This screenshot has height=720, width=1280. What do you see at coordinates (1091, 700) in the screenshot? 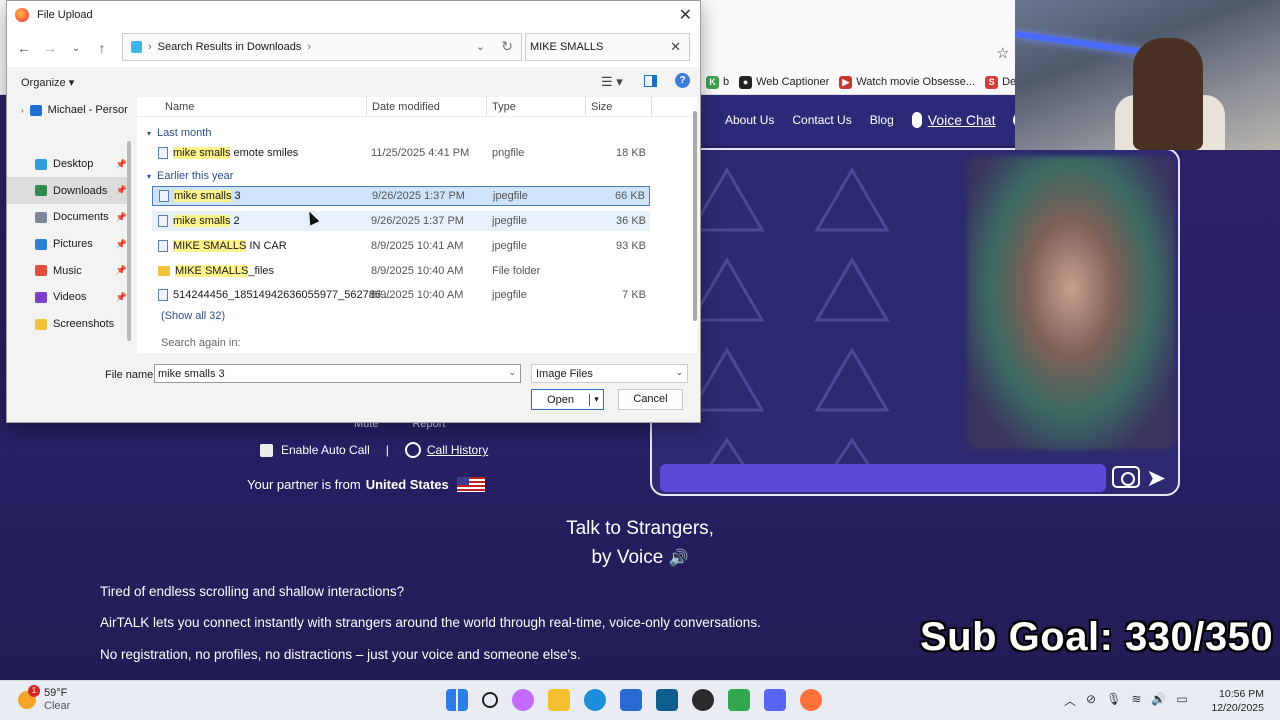
I see `no-internet-icon: ⊘` at bounding box center [1091, 700].